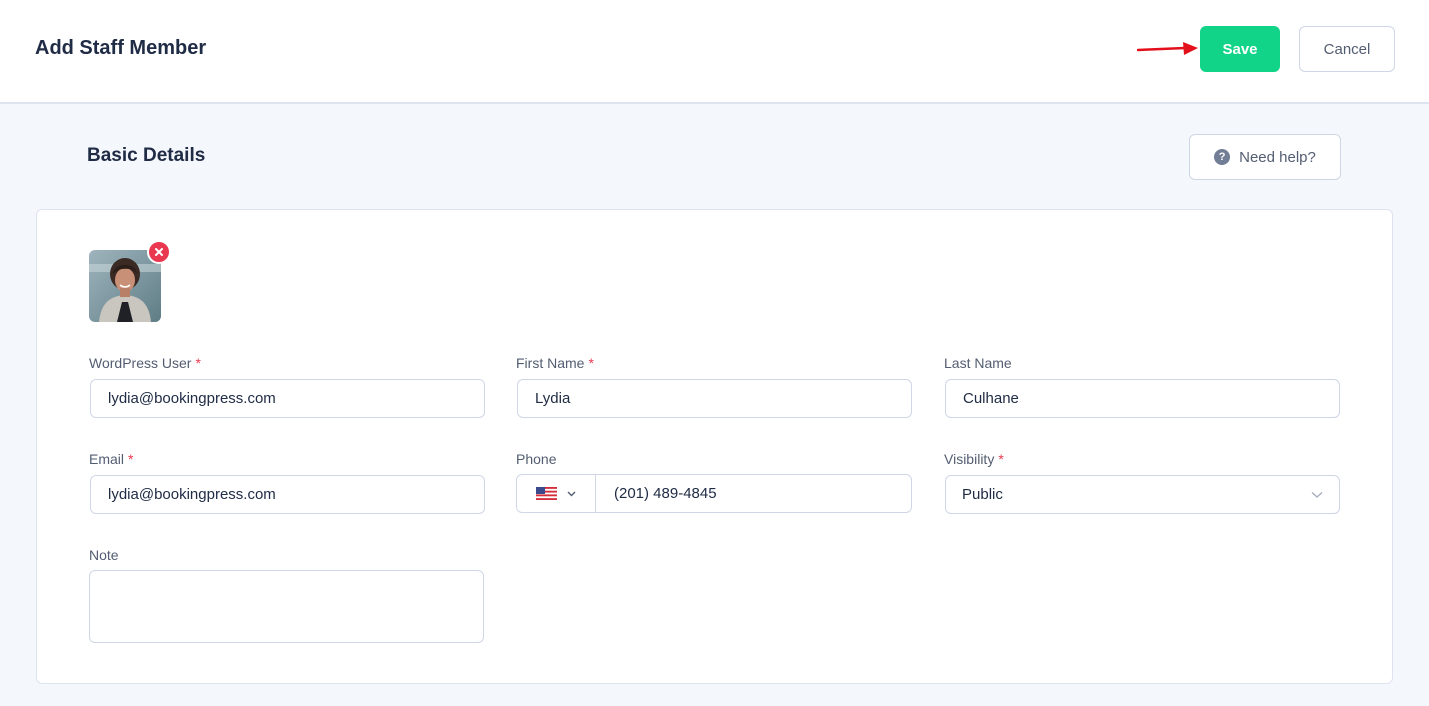 The width and height of the screenshot is (1429, 706). Describe the element at coordinates (1167, 48) in the screenshot. I see `annotation-arrow-icon` at that location.